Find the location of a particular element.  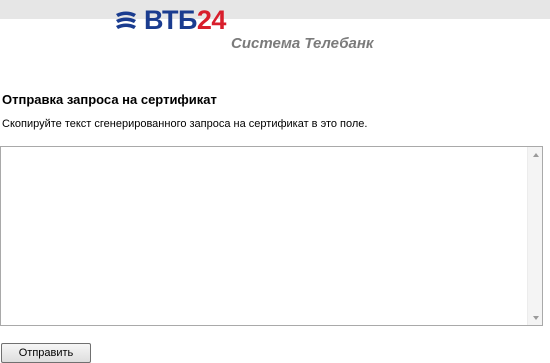

vtb24-logo: ВТБ24 is located at coordinates (170, 20).